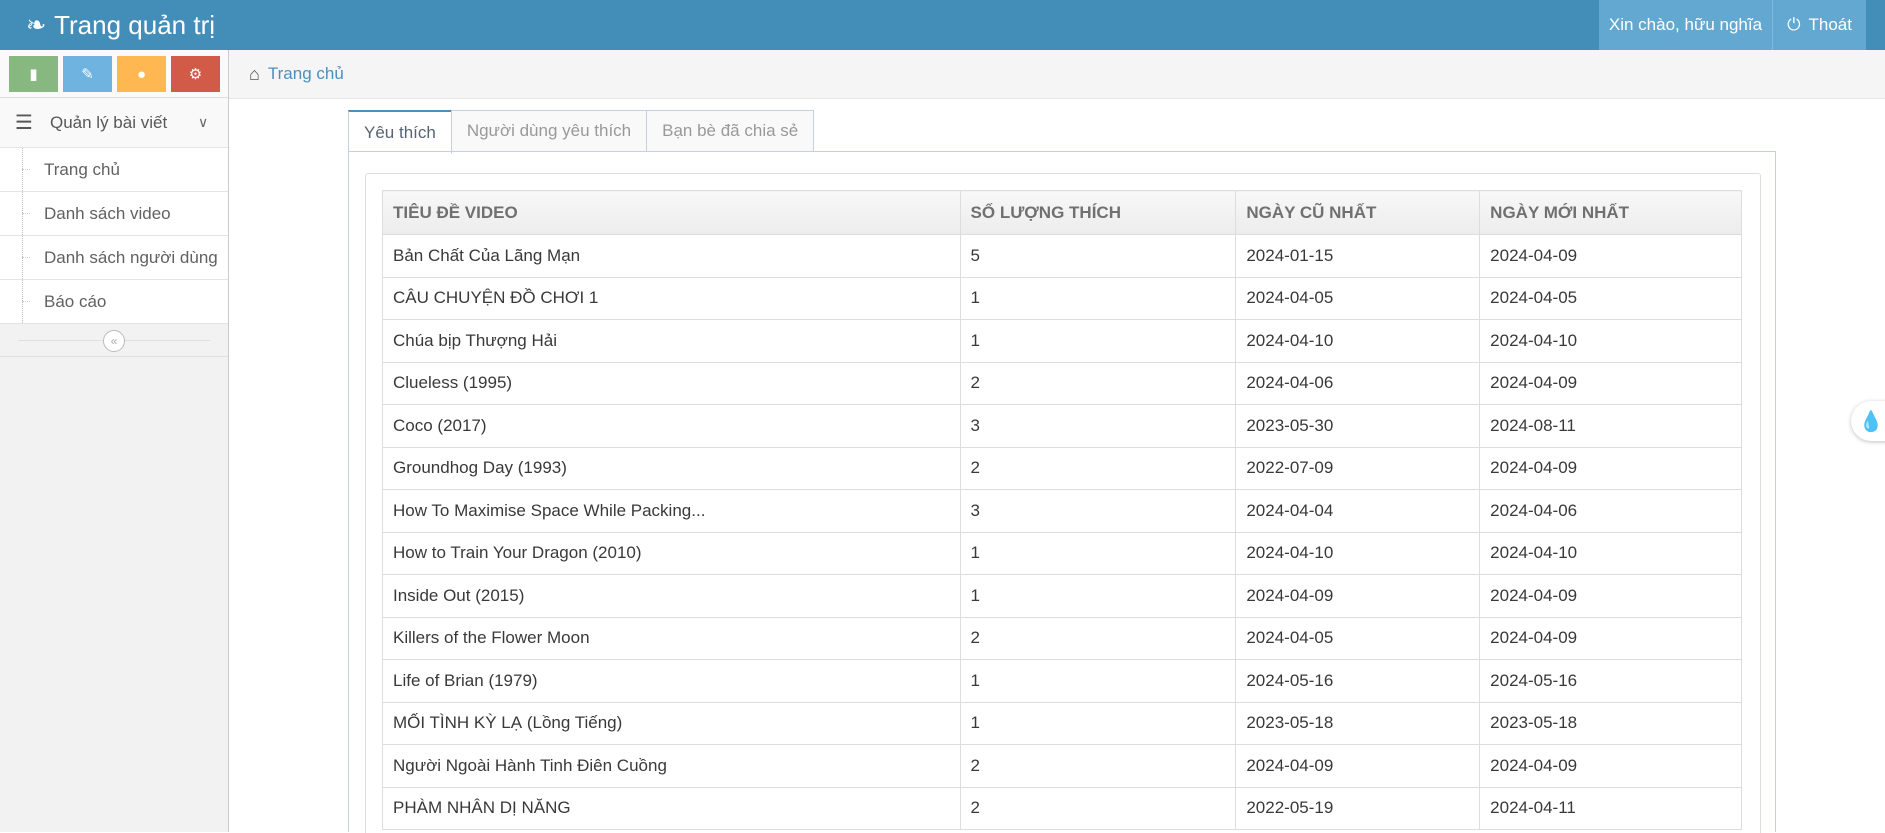 This screenshot has width=1885, height=833. Describe the element at coordinates (1830, 24) in the screenshot. I see `logout-label: Thoát` at that location.